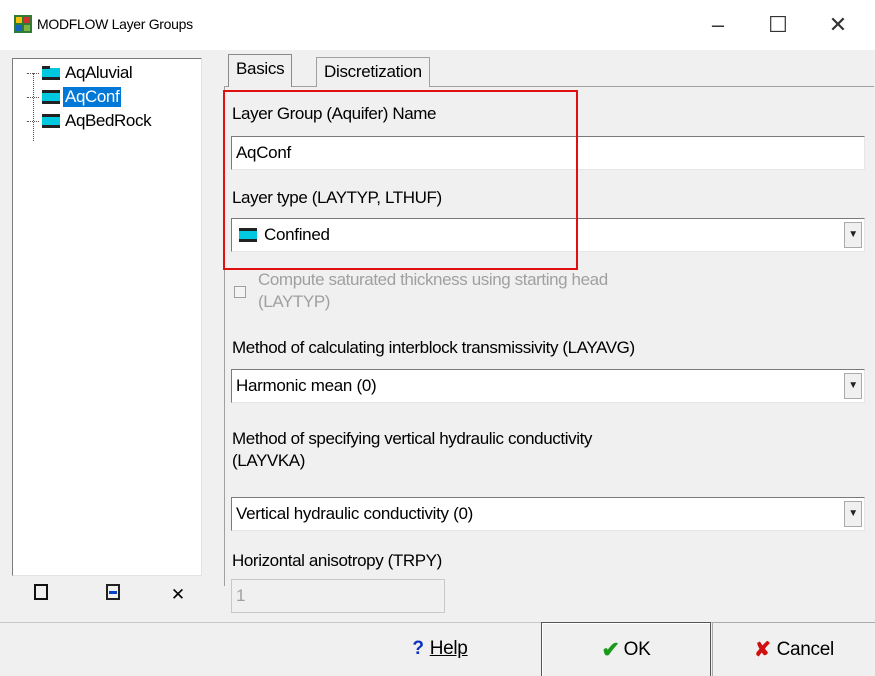 The image size is (875, 676). I want to click on insert-layer-above-button, so click(41, 595).